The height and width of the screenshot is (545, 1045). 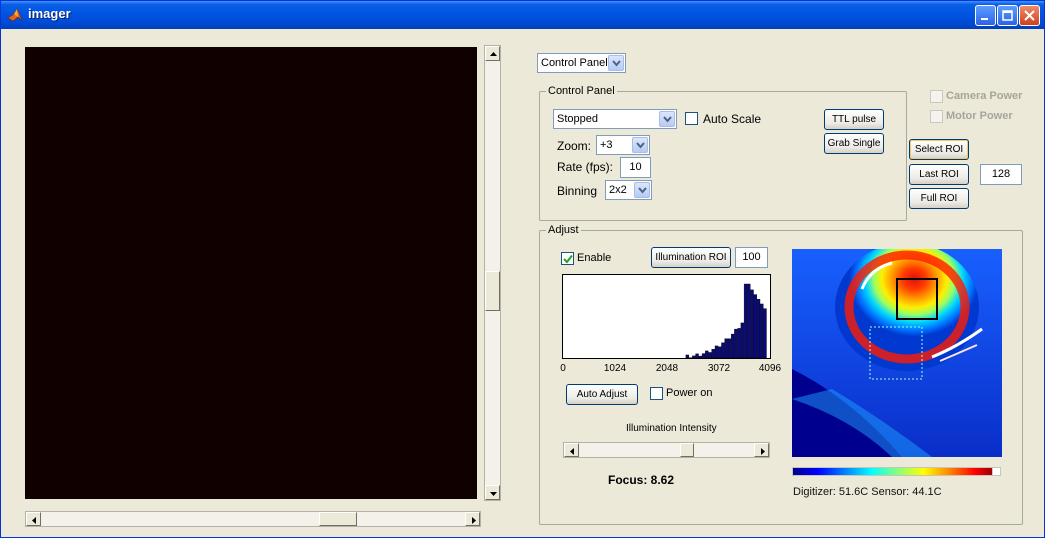 I want to click on focus-readout: Focus: 8.62, so click(x=641, y=480).